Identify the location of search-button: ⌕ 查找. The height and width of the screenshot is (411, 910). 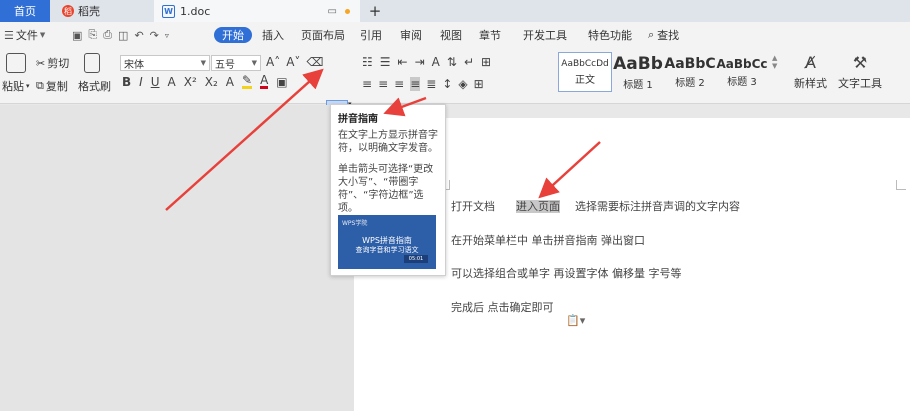
(663, 35).